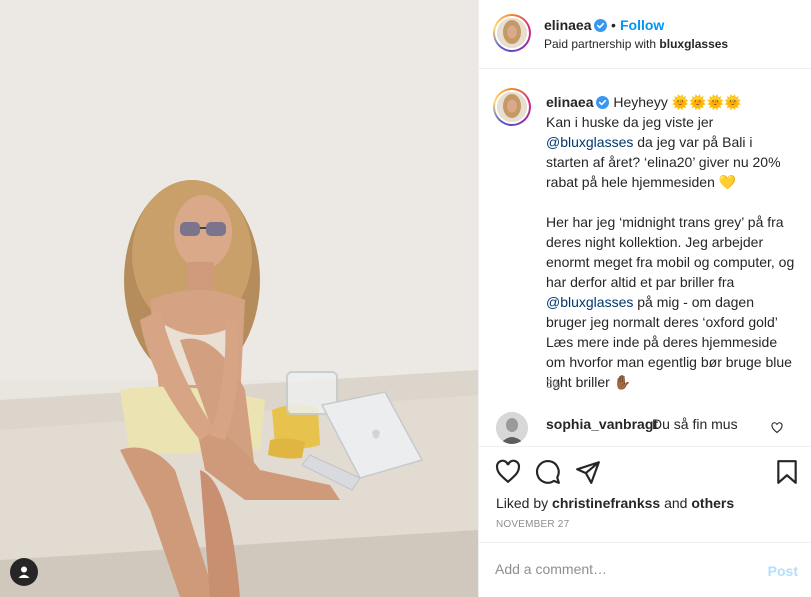 The height and width of the screenshot is (597, 811). Describe the element at coordinates (588, 472) in the screenshot. I see `share-icon` at that location.